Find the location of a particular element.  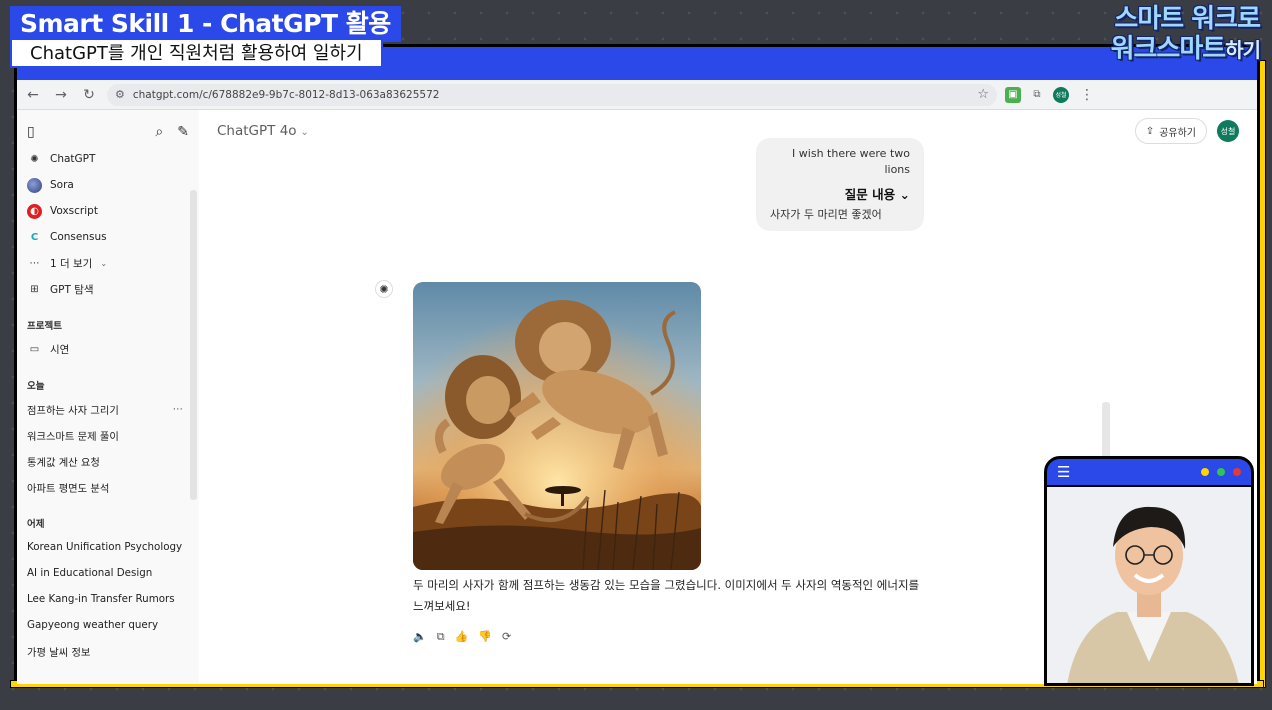

share-button: ⇪ 공유하기 is located at coordinates (1170, 131).